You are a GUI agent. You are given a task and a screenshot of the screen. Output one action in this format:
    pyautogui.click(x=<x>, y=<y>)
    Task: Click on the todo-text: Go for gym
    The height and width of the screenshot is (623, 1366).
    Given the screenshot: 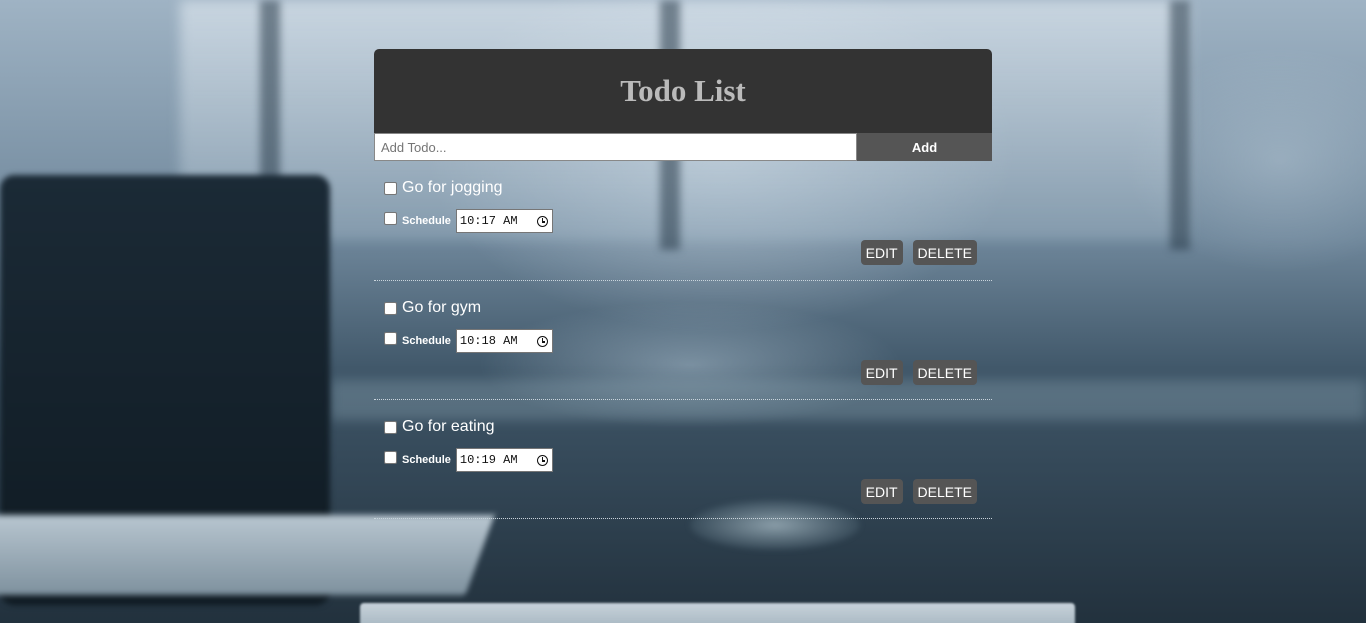 What is the action you would take?
    pyautogui.click(x=442, y=307)
    